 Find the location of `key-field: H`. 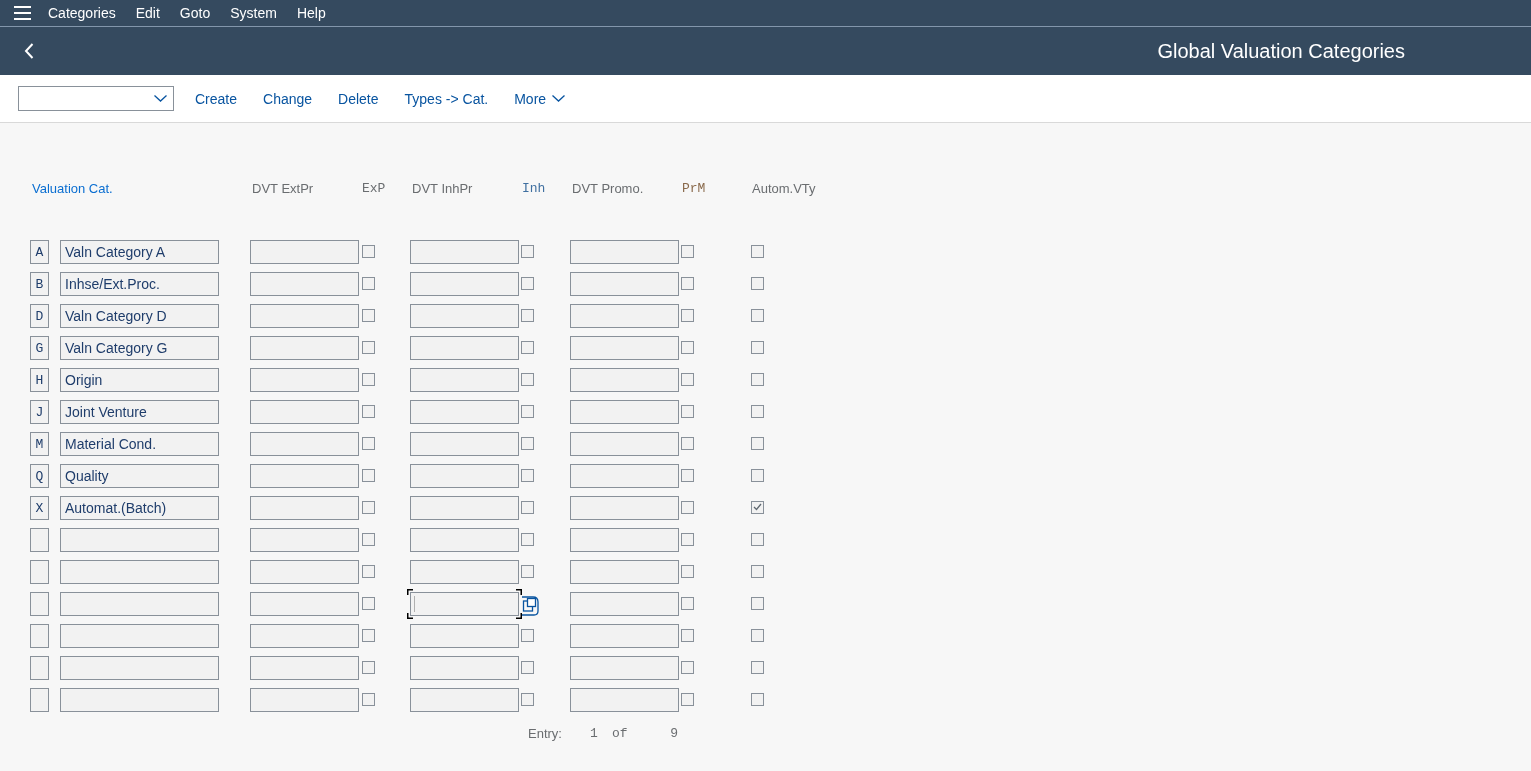

key-field: H is located at coordinates (39, 380).